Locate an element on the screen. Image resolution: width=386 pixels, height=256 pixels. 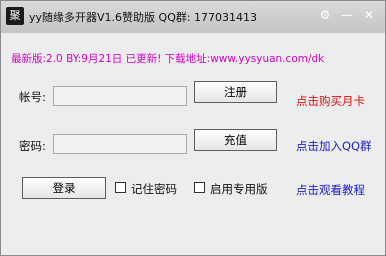
title-bar: 聚 yy随缘多开器V1.6赞助版 QQ群: 177031413 ⚙ — ✕ is located at coordinates (193, 17).